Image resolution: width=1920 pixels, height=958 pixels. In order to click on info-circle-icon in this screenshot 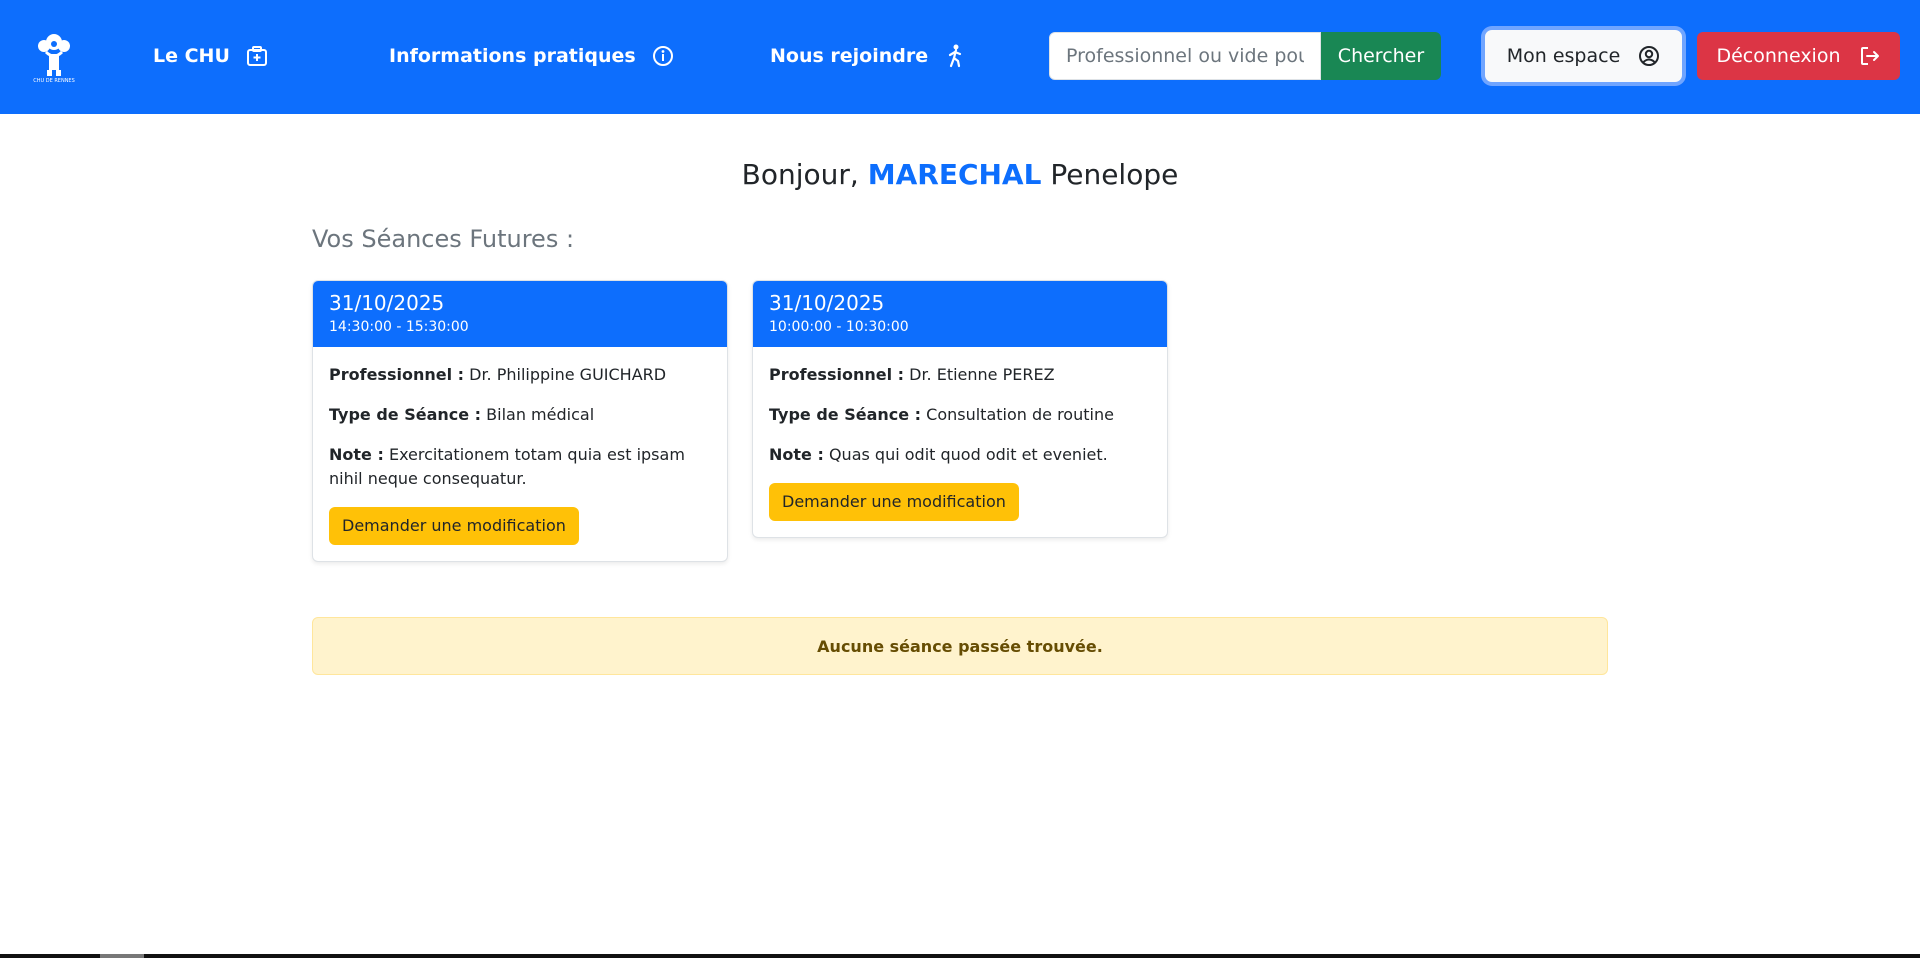, I will do `click(662, 56)`.